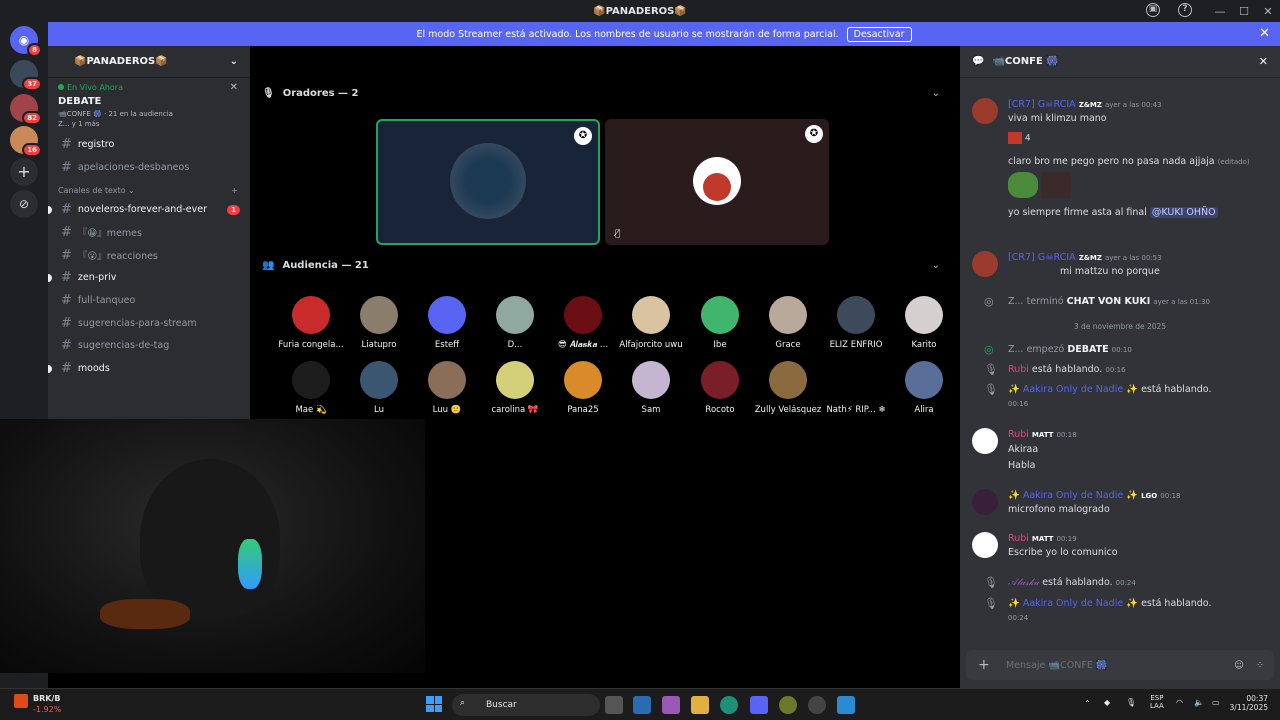 The image size is (1280, 720). Describe the element at coordinates (1087, 703) in the screenshot. I see `tray-chevron-icon: ⌃` at that location.